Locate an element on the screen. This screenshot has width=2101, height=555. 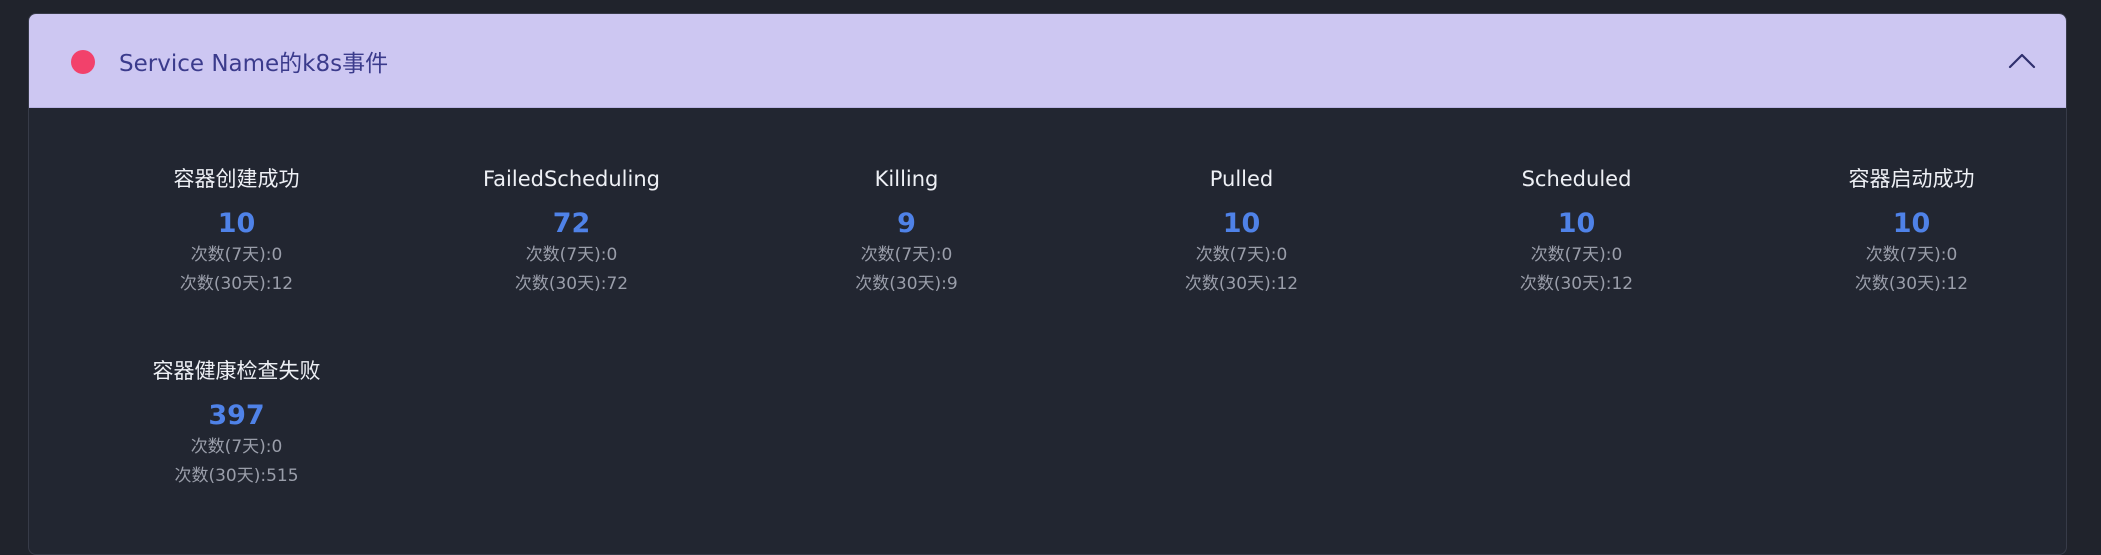
event-count-30d: 次数(30天):72 is located at coordinates (571, 284).